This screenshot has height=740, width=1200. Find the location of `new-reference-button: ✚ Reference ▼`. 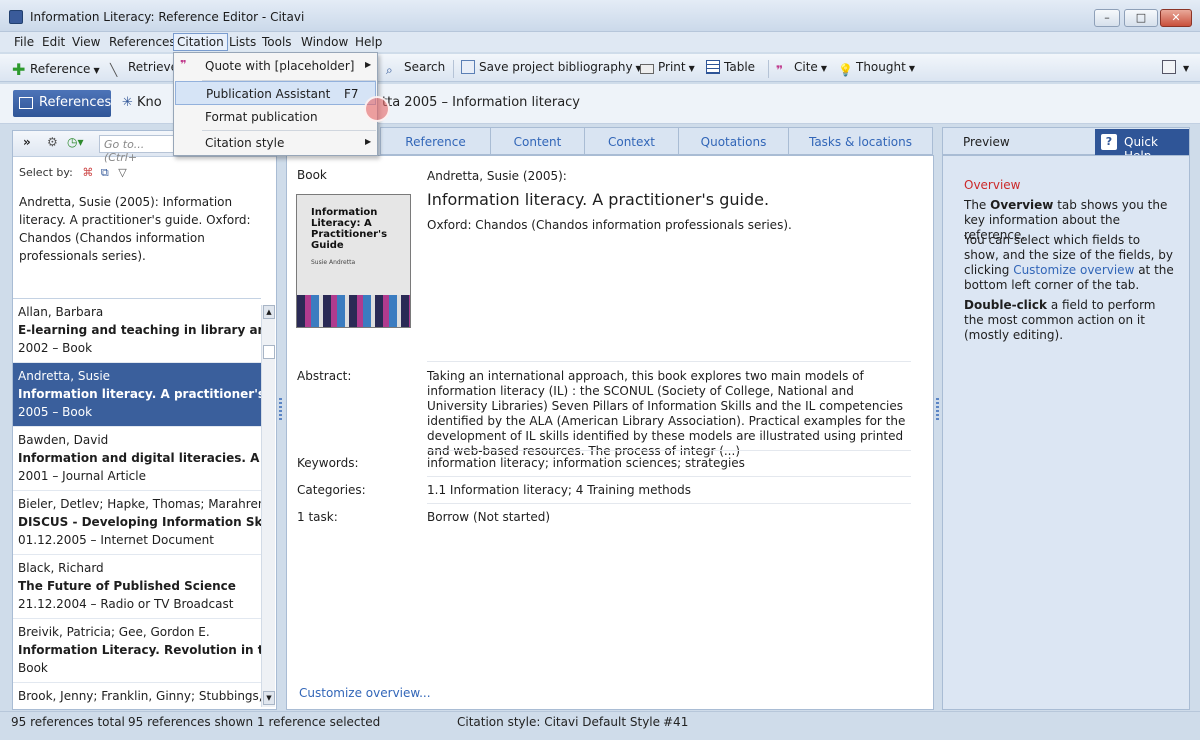

new-reference-button: ✚ Reference ▼ is located at coordinates (56, 69).